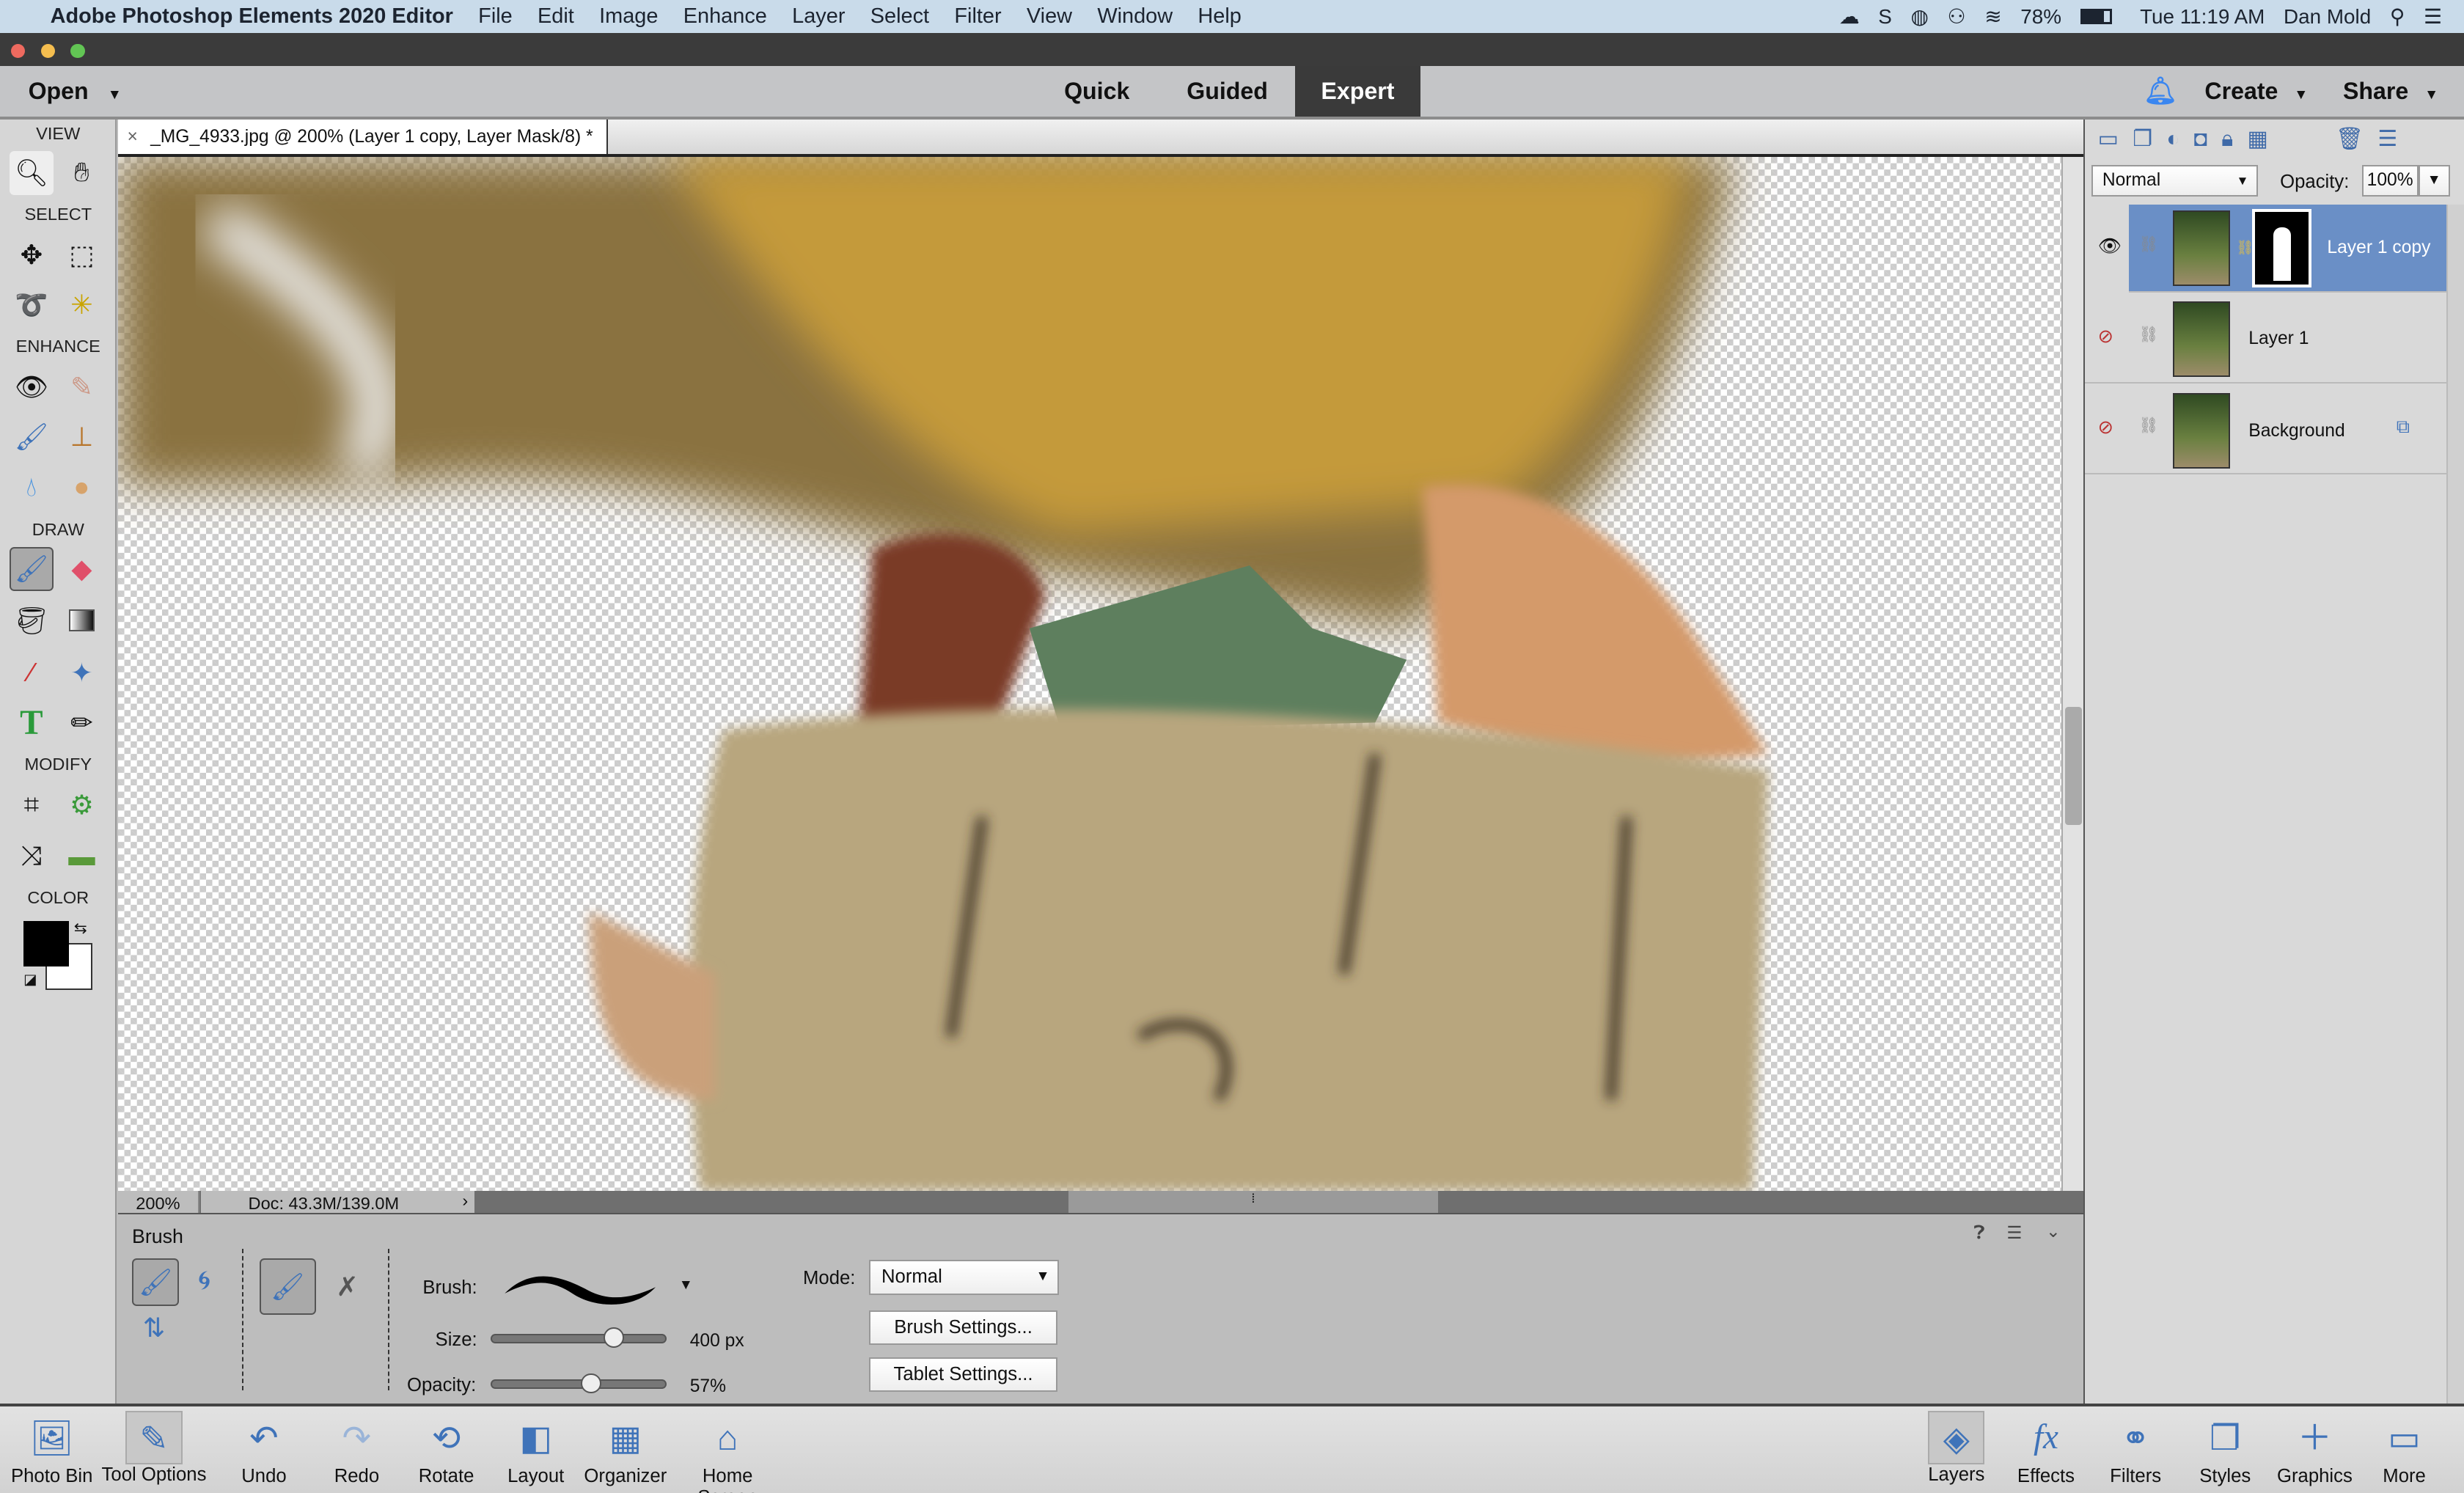 This screenshot has height=1493, width=2464. What do you see at coordinates (2390, 91) in the screenshot?
I see `share-button: Share ▼` at bounding box center [2390, 91].